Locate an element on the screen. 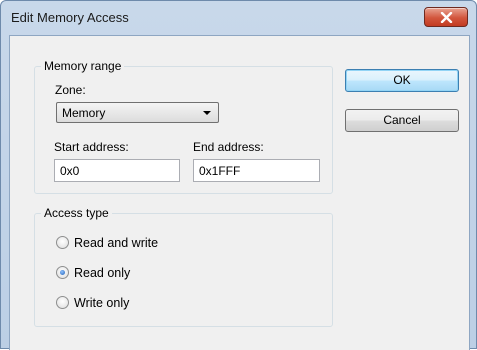 Image resolution: width=477 pixels, height=350 pixels. close-icon is located at coordinates (446, 17).